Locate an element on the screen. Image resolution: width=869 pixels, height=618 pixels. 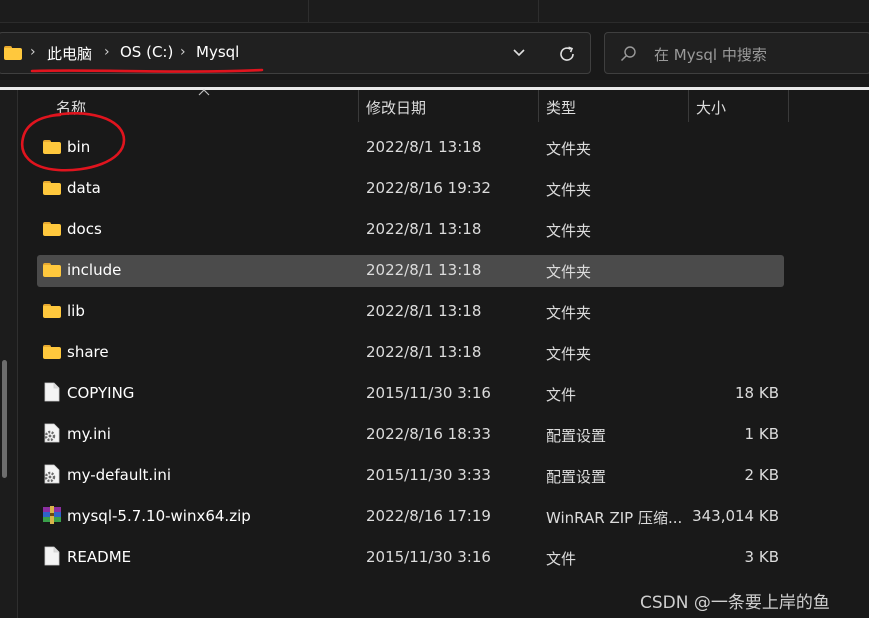
sort-ascending-icon is located at coordinates (204, 92).